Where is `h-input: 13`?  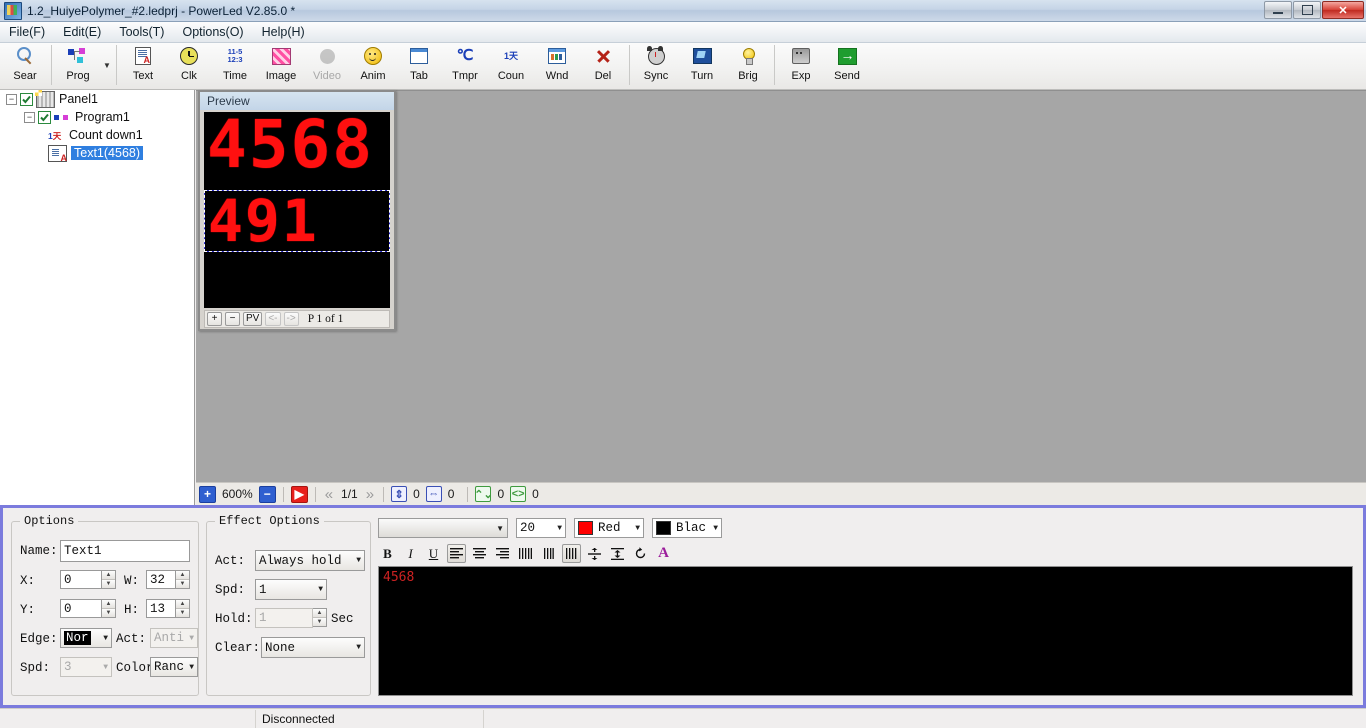 h-input: 13 is located at coordinates (161, 608).